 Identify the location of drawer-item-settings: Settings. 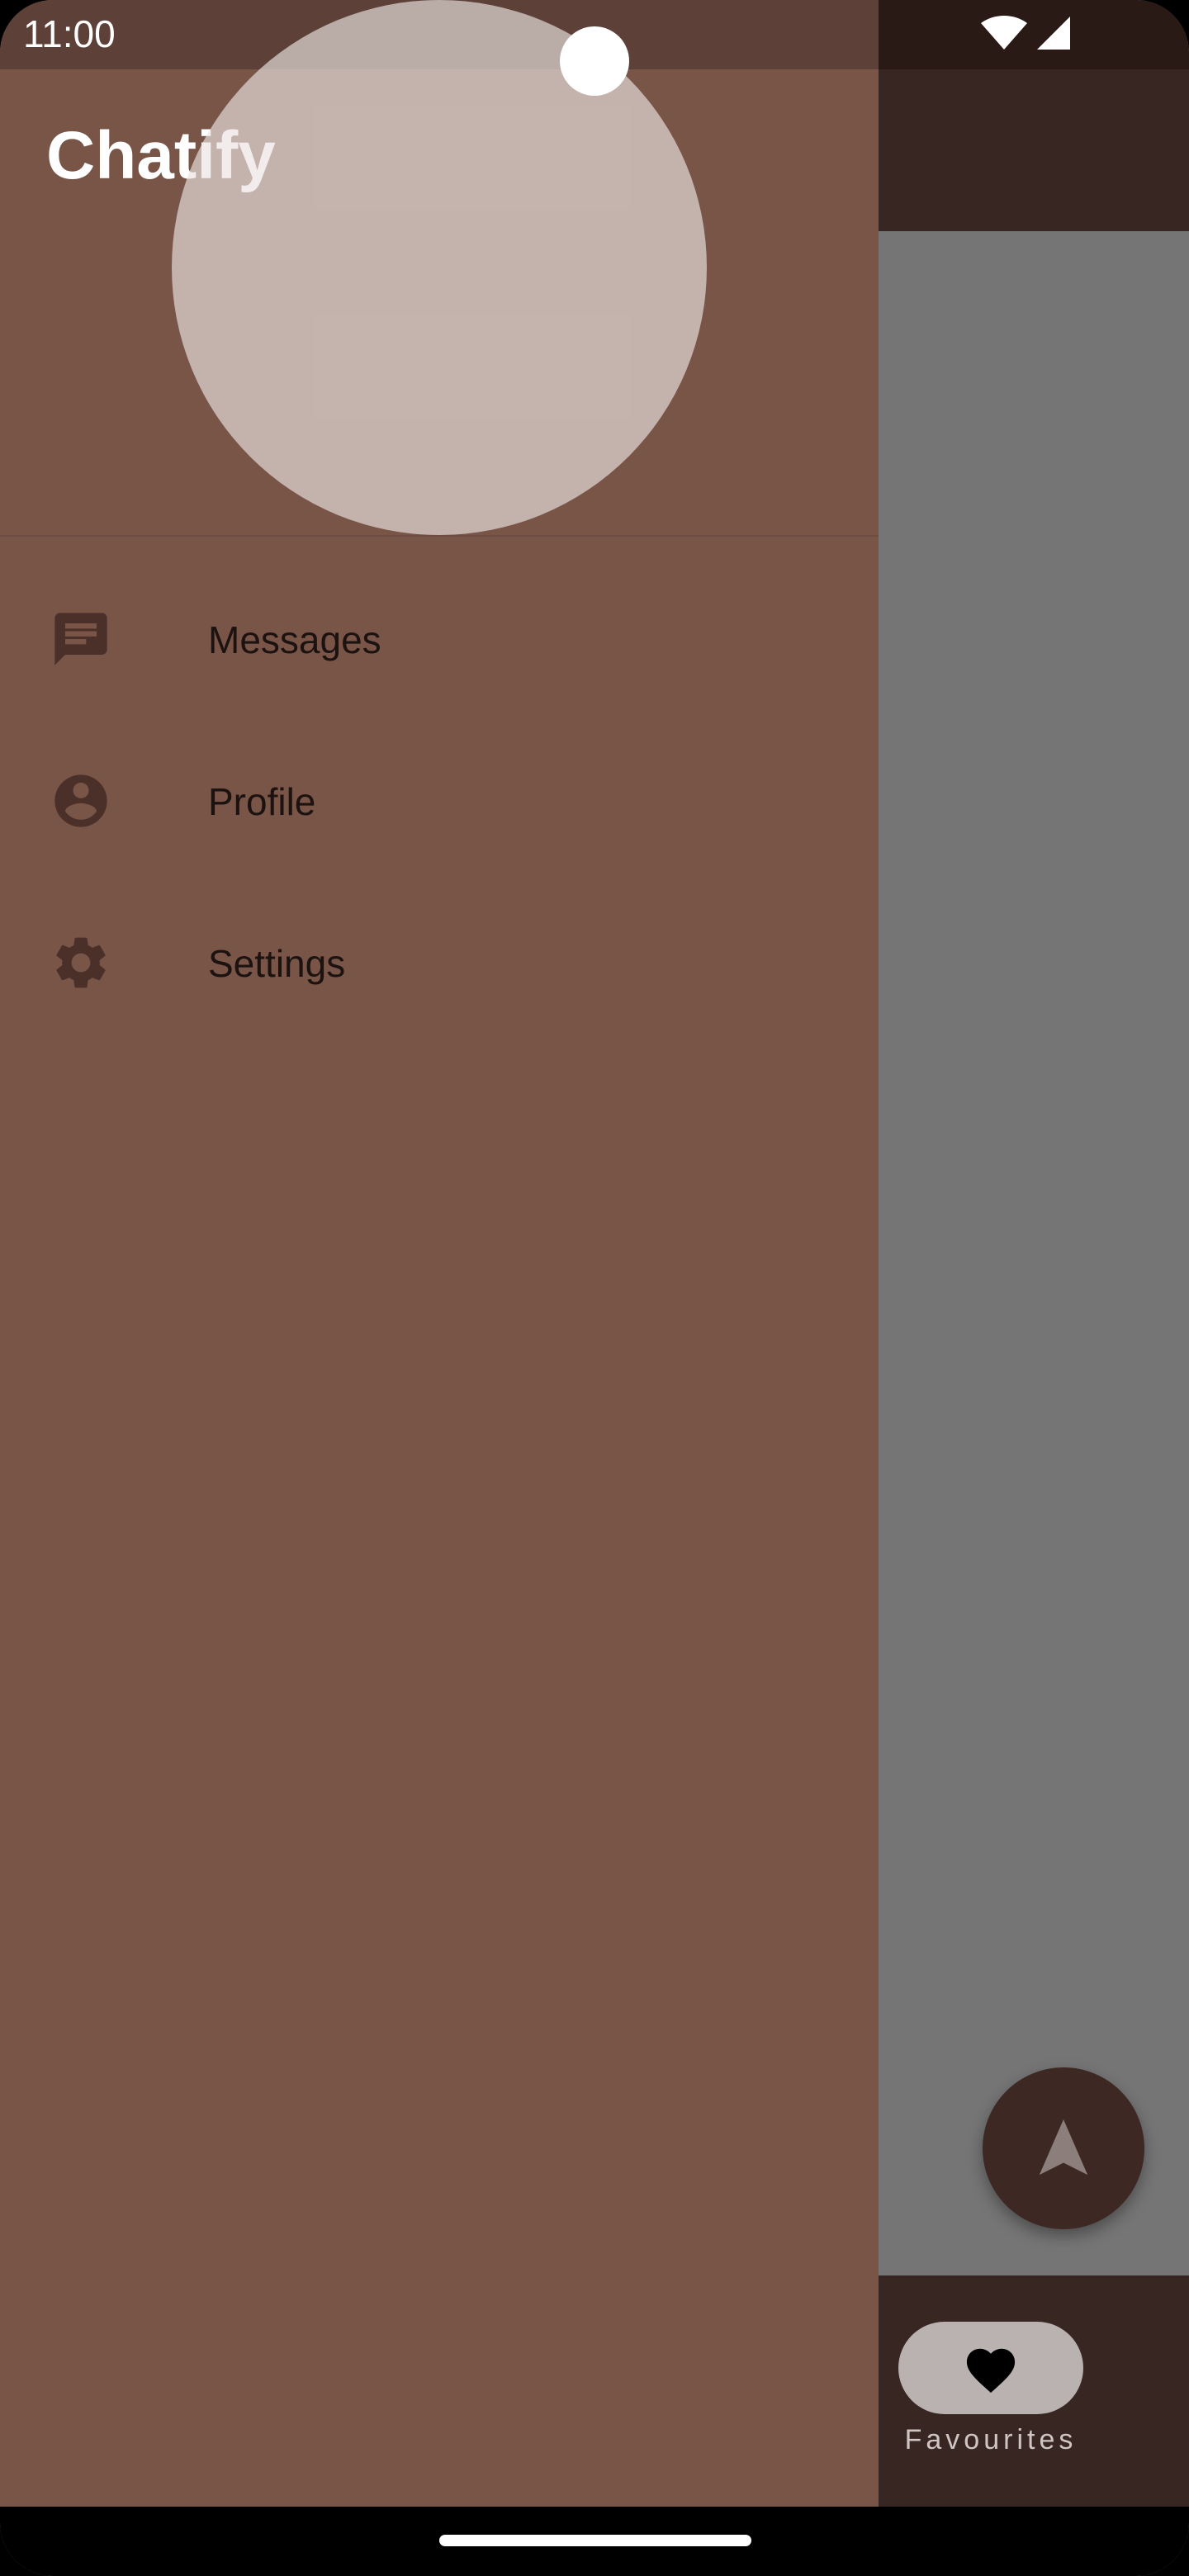
(439, 963).